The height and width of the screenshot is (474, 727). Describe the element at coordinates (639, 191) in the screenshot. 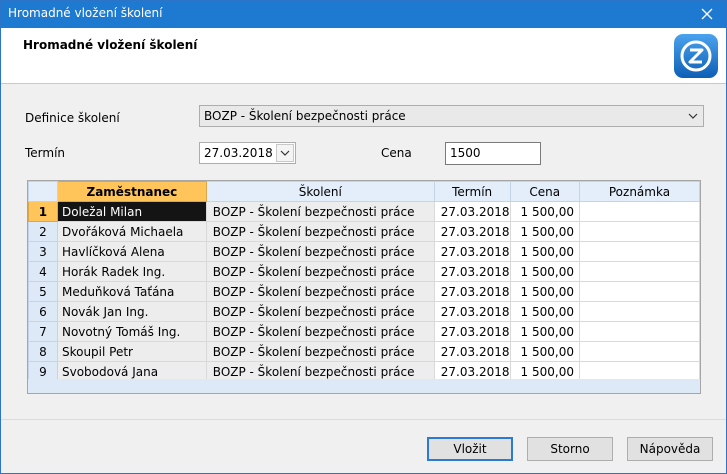

I see `column-header-note: Poznámka` at that location.